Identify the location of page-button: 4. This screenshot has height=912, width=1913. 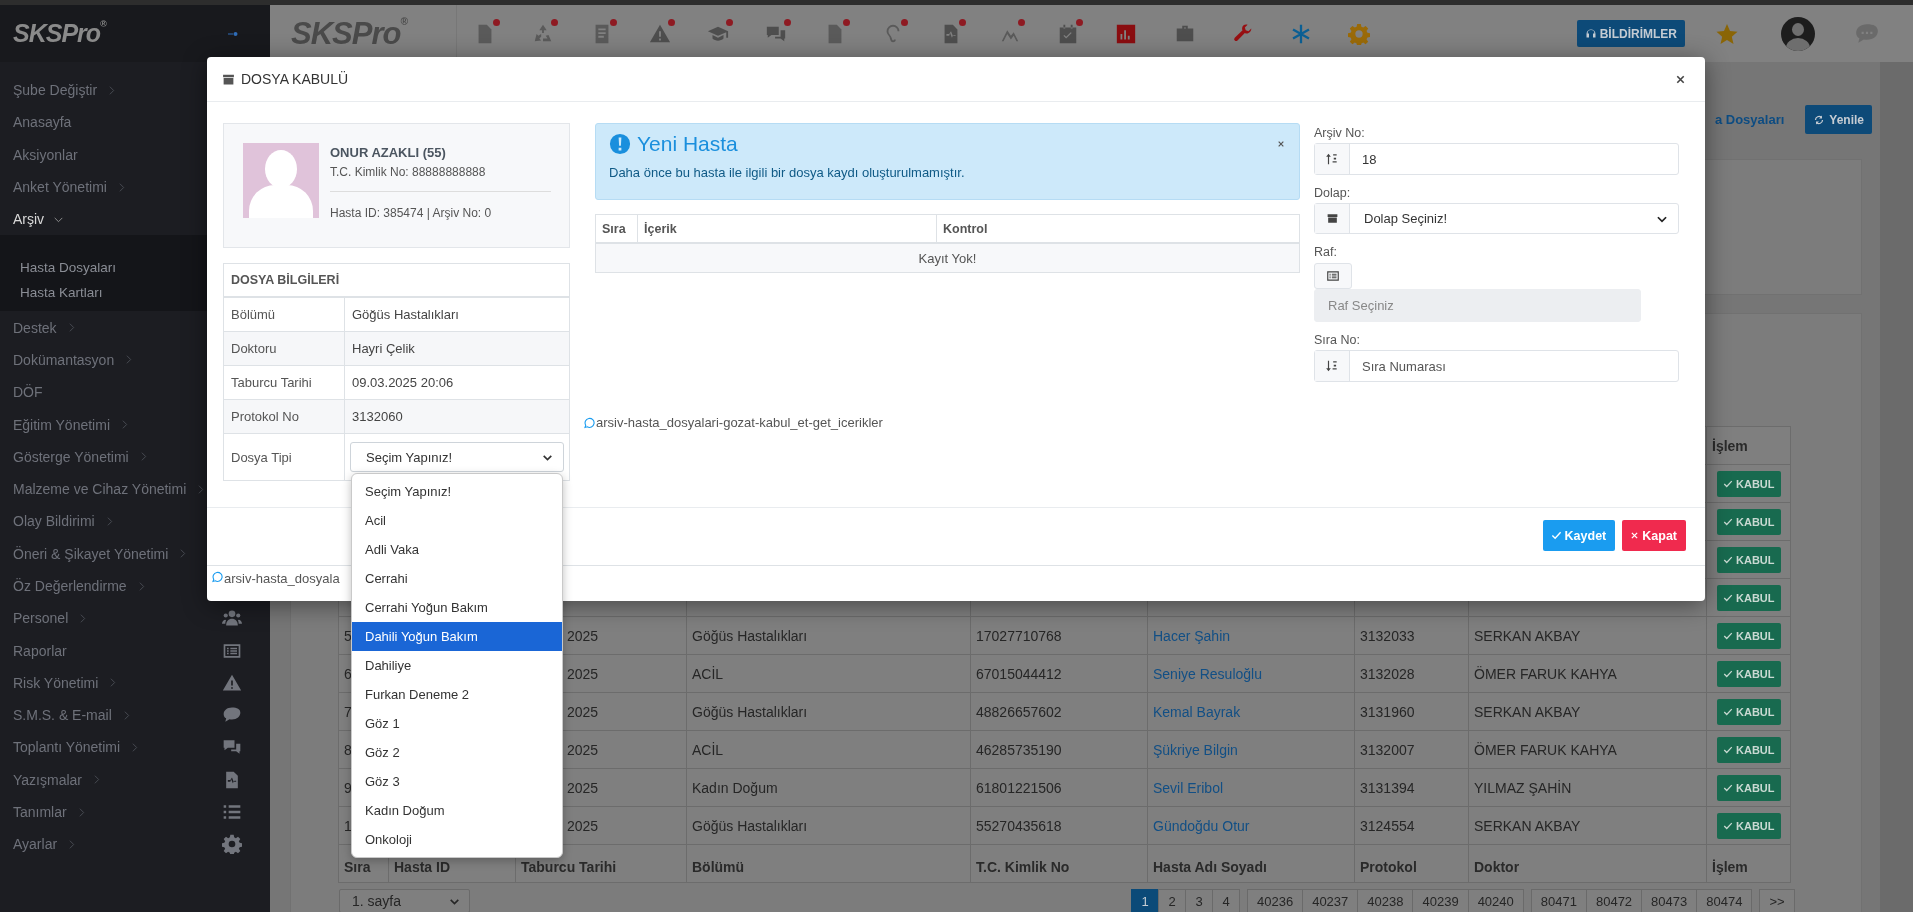
(1226, 900).